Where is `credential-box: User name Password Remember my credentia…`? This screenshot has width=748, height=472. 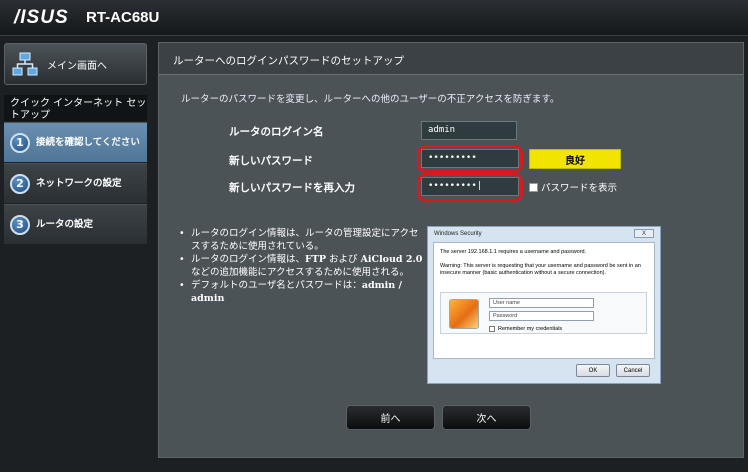
credential-box: User name Password Remember my credentia… is located at coordinates (543, 313).